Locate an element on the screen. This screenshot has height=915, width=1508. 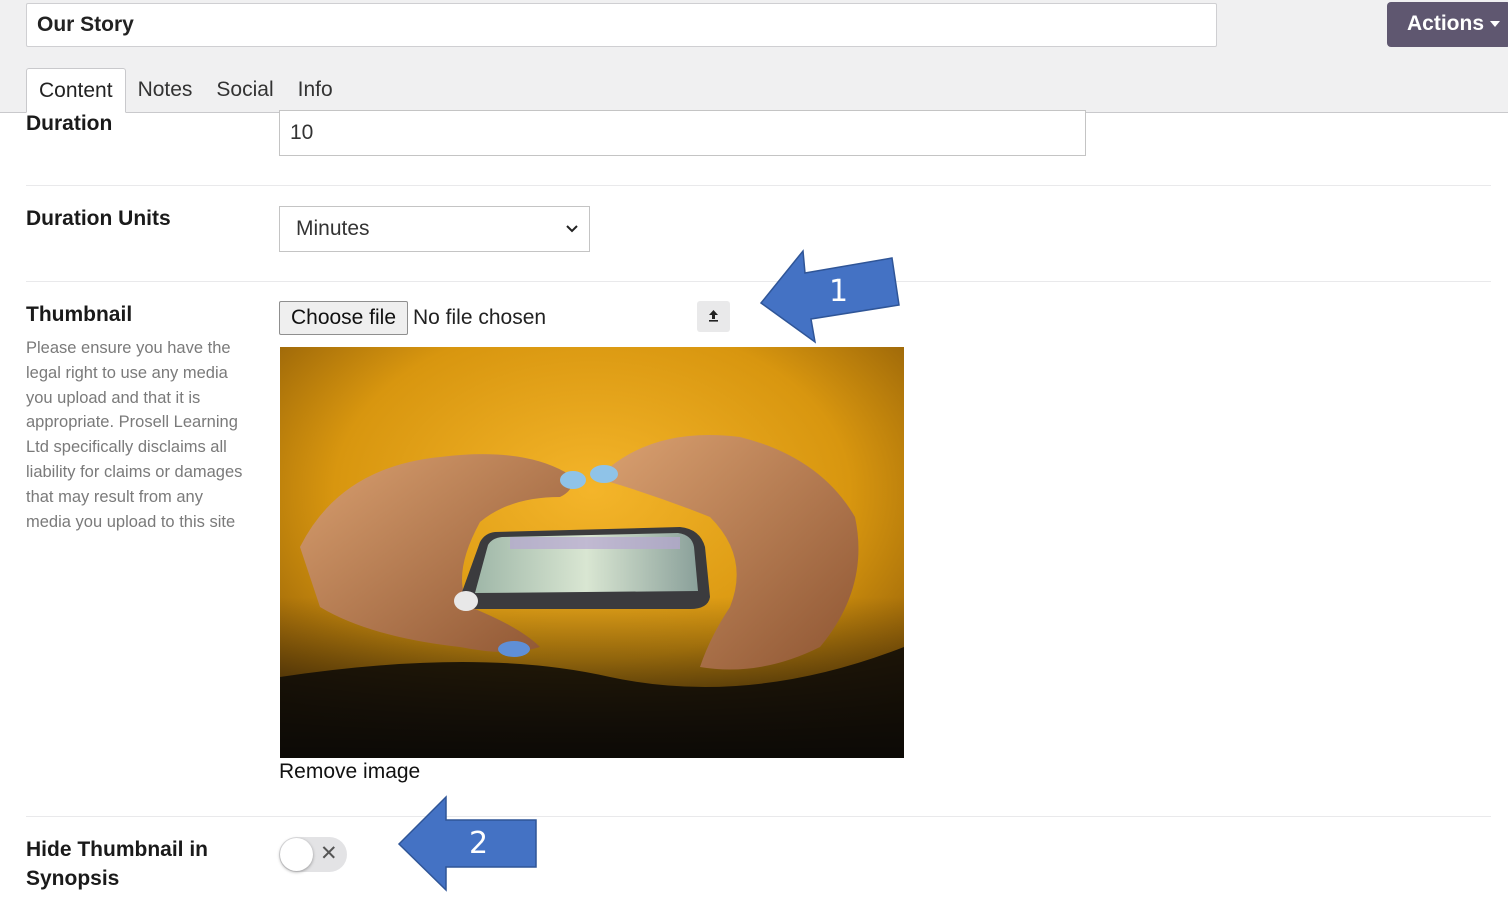
duration-label: Duration is located at coordinates (69, 123).